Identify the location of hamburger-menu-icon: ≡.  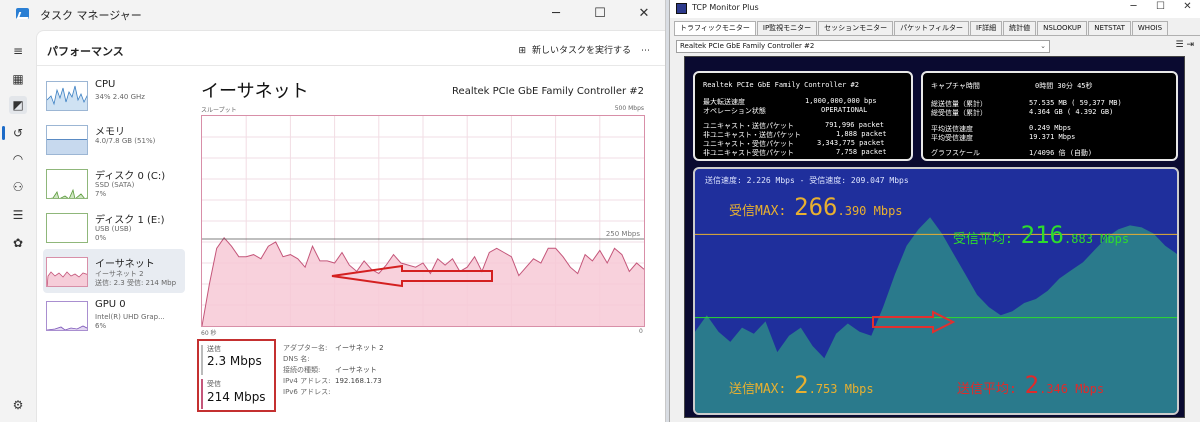
(18, 51).